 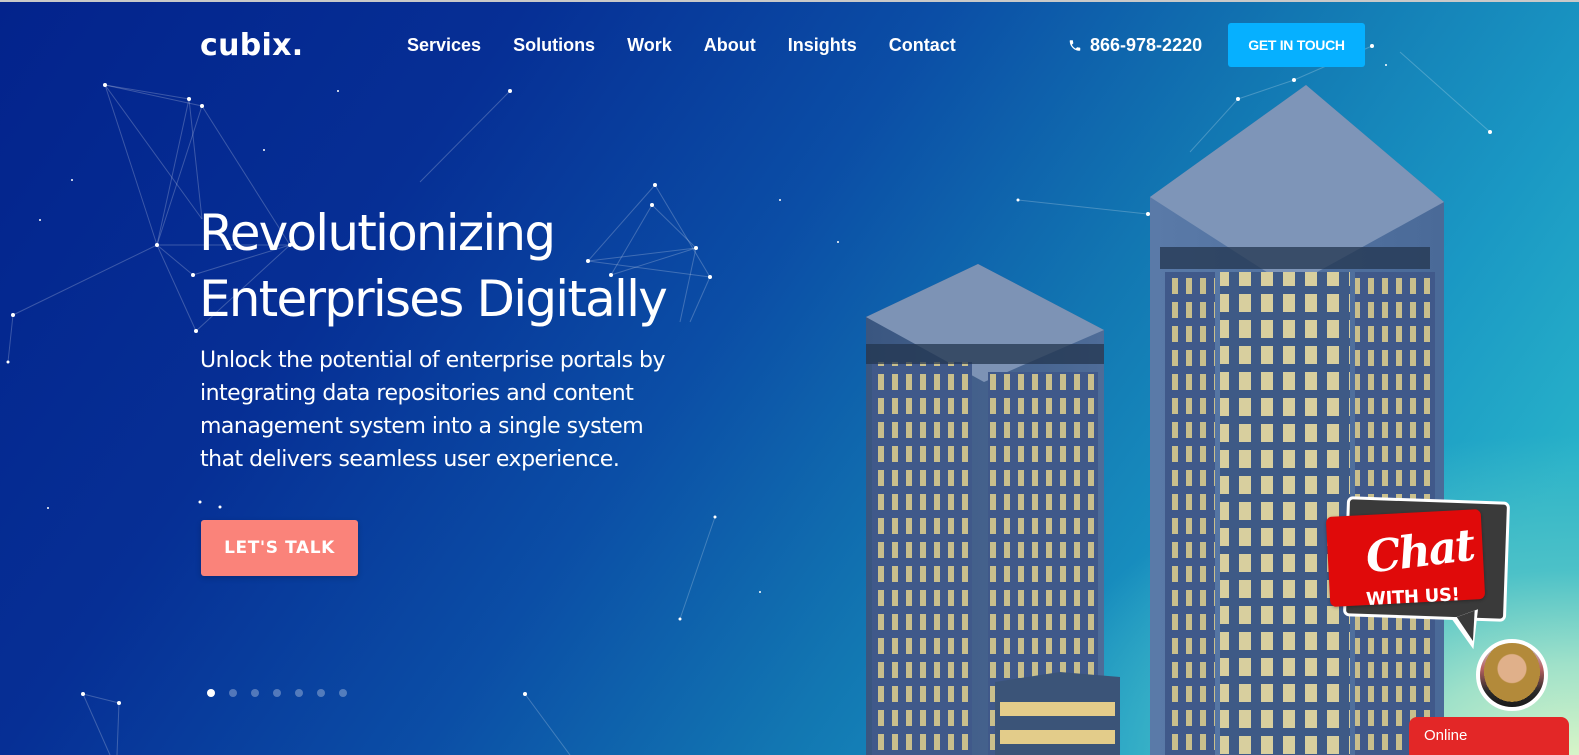 I want to click on nav-about: About, so click(x=730, y=45).